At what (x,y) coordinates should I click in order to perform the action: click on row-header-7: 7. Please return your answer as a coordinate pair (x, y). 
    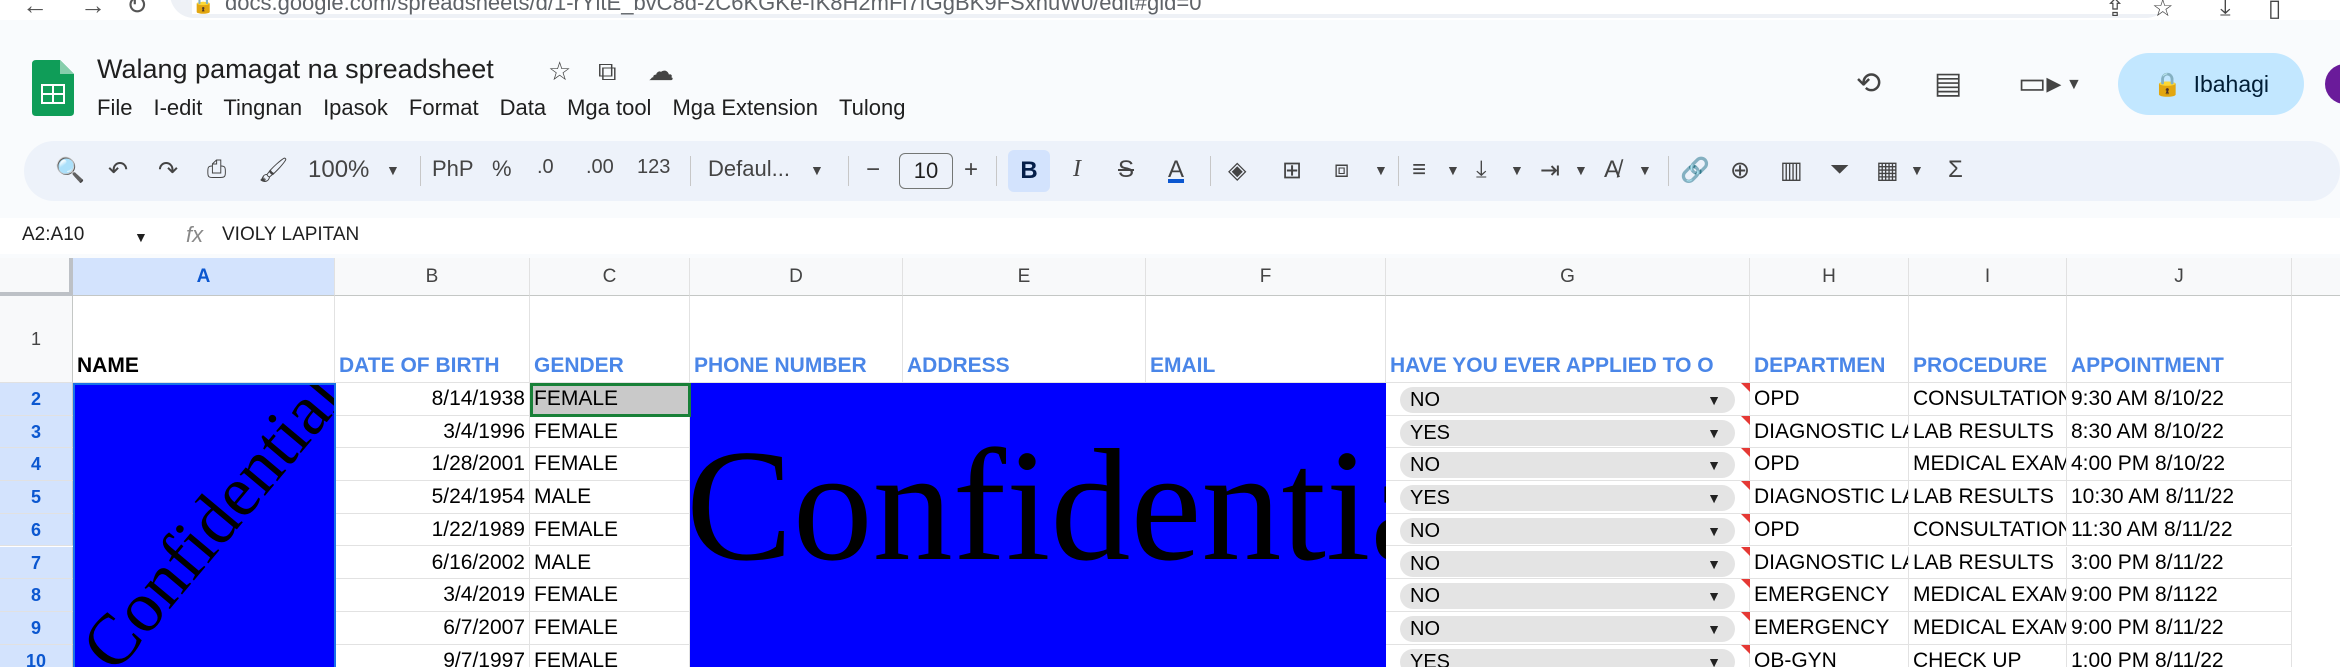
    Looking at the image, I should click on (36, 563).